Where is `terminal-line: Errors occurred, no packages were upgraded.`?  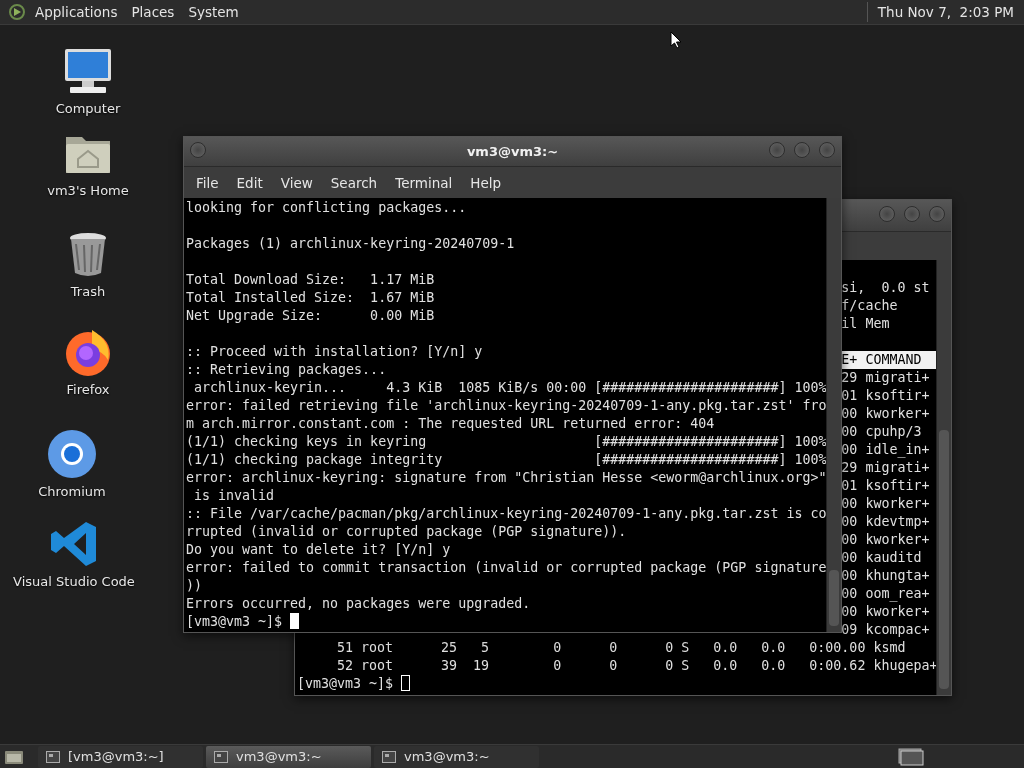 terminal-line: Errors occurred, no packages were upgraded. is located at coordinates (358, 603).